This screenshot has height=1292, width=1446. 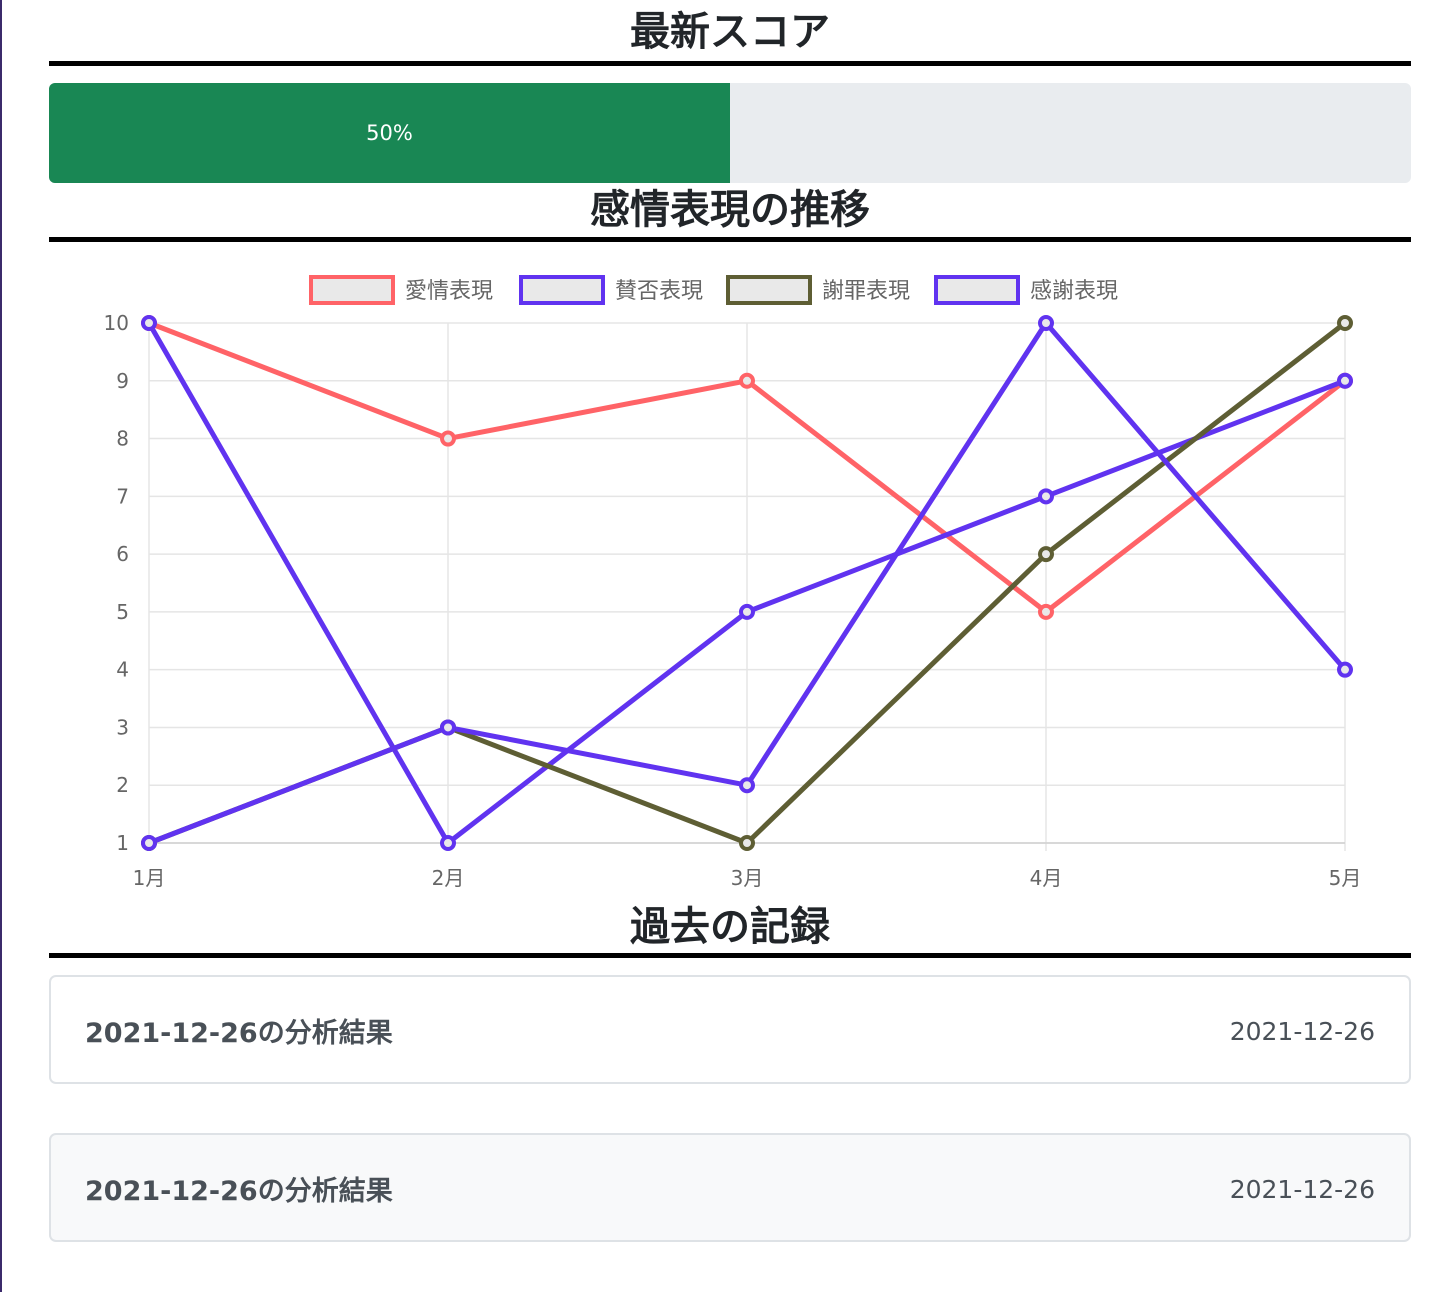 What do you see at coordinates (122, 843) in the screenshot?
I see `y-tick-label: 1` at bounding box center [122, 843].